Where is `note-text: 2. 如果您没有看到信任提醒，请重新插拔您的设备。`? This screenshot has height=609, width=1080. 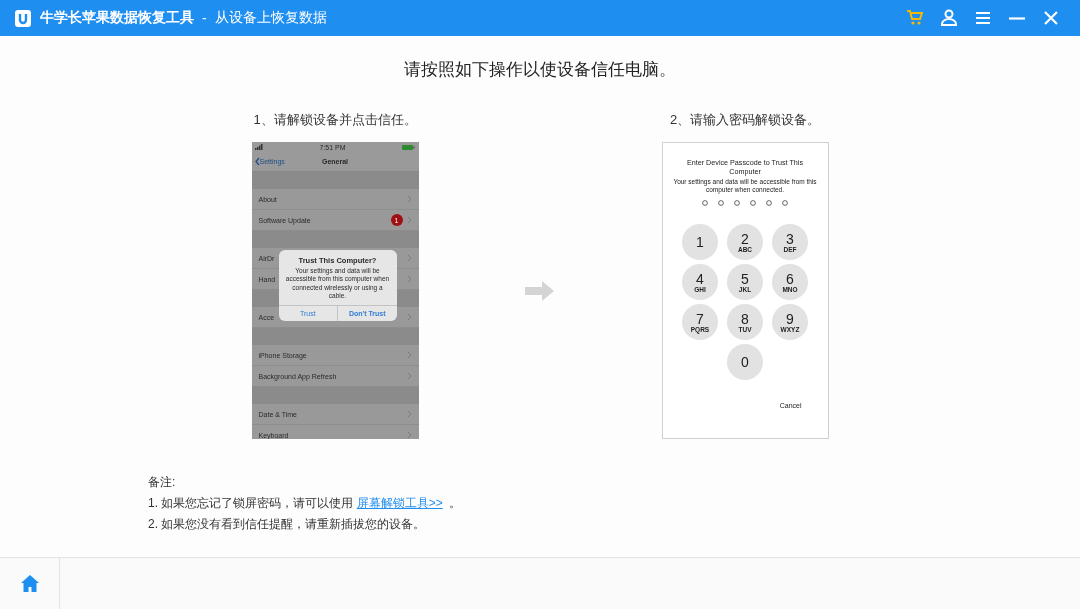 note-text: 2. 如果您没有看到信任提醒，请重新插拔您的设备。 is located at coordinates (287, 524).